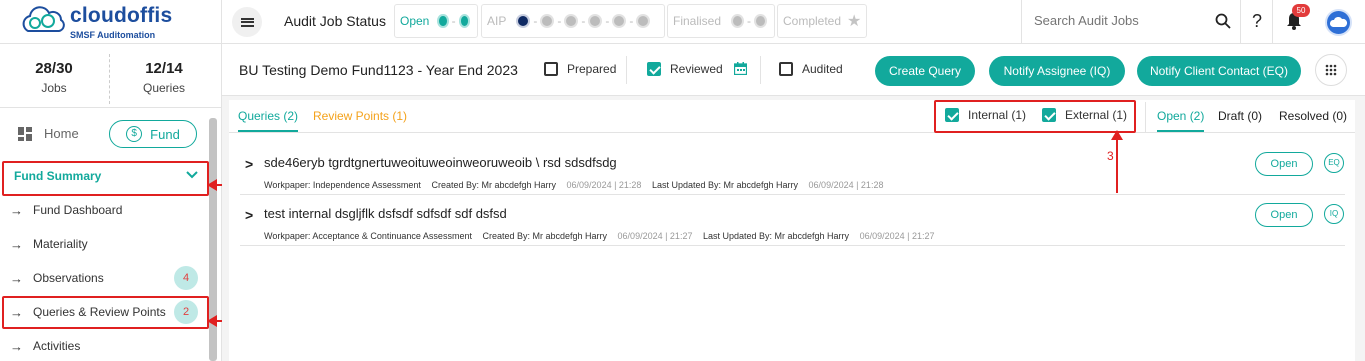 Image resolution: width=1365 pixels, height=361 pixels. Describe the element at coordinates (925, 71) in the screenshot. I see `create-query-button: Create Query` at that location.